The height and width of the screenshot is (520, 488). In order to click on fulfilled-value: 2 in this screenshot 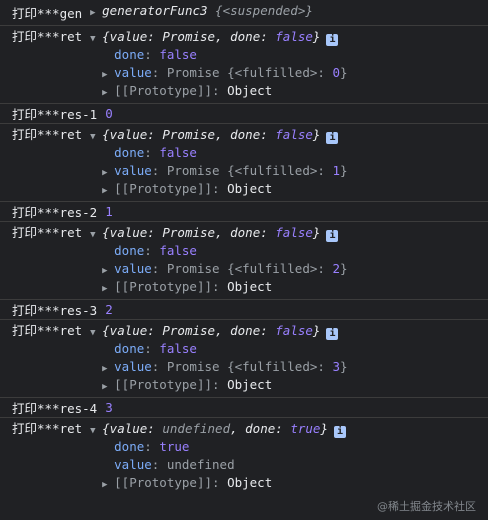, I will do `click(336, 268)`.